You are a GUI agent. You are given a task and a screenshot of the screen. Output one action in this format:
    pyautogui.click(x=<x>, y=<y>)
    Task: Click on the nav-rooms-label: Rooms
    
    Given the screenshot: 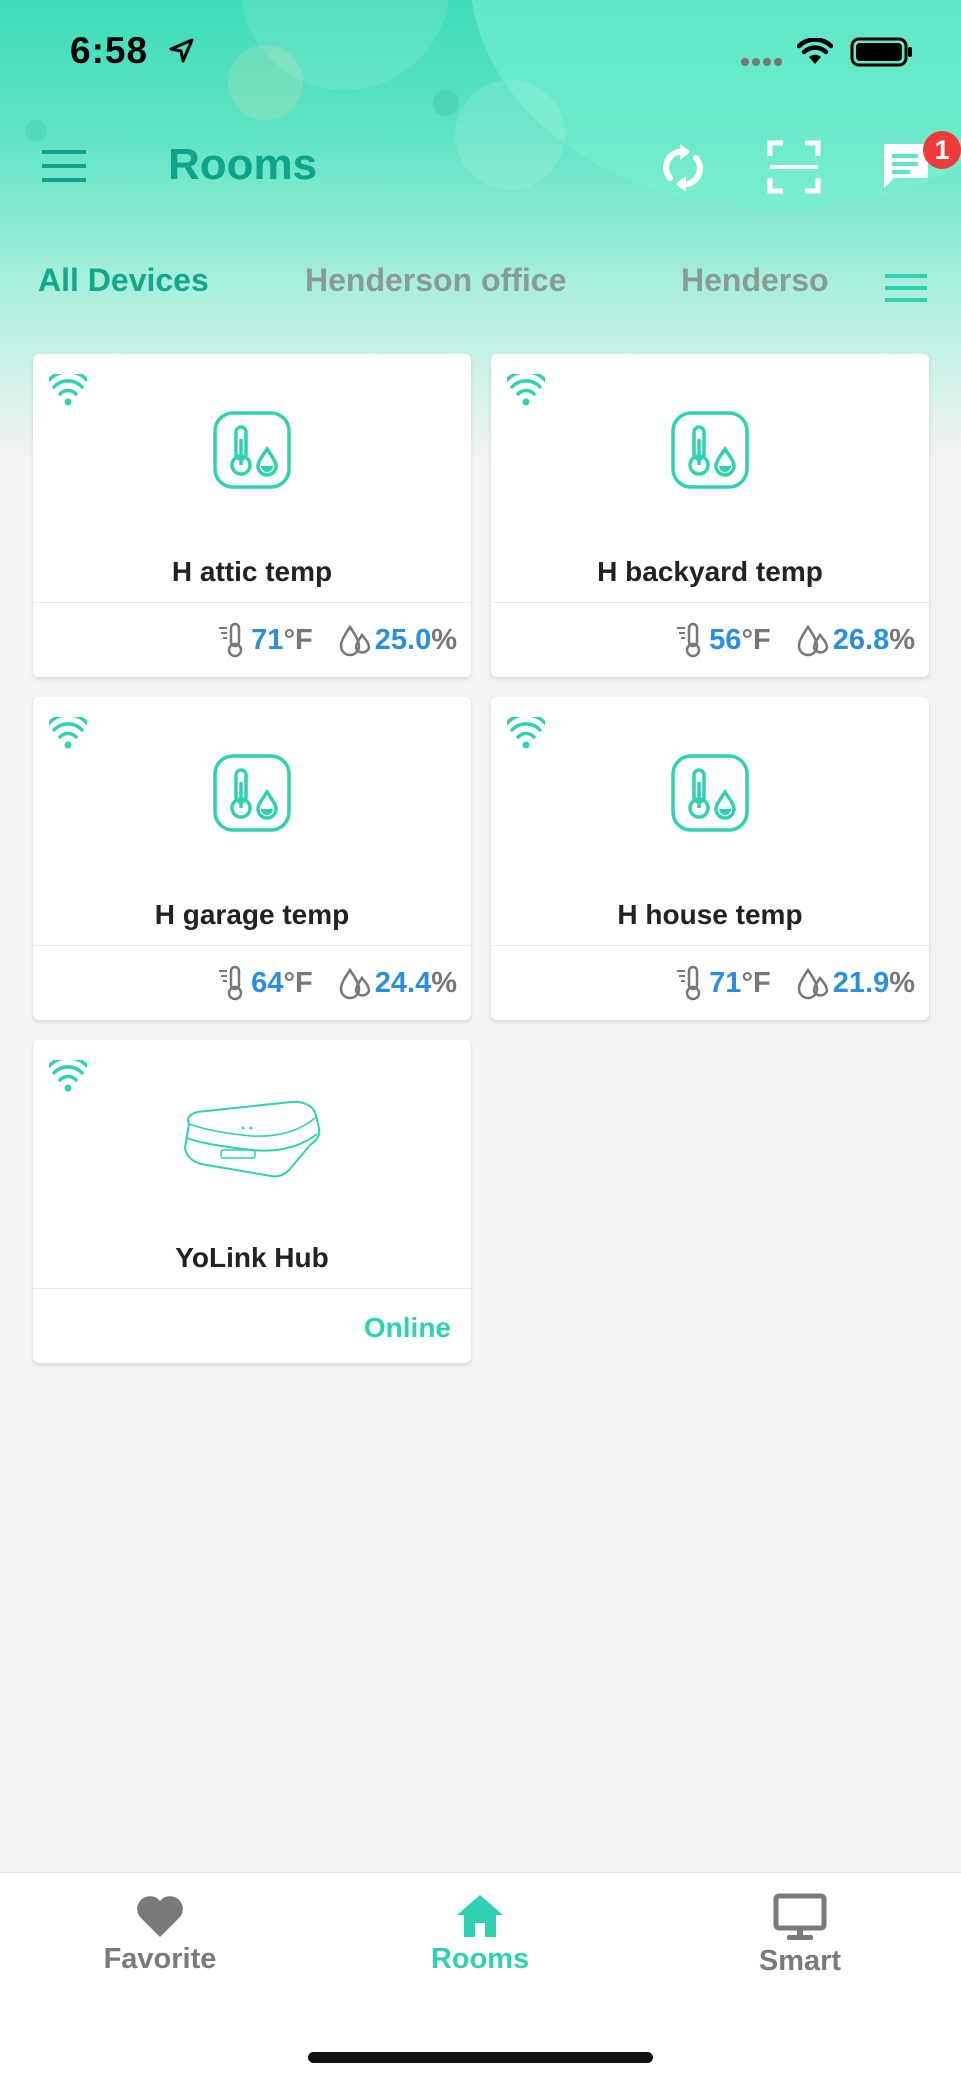 What is the action you would take?
    pyautogui.click(x=480, y=1959)
    